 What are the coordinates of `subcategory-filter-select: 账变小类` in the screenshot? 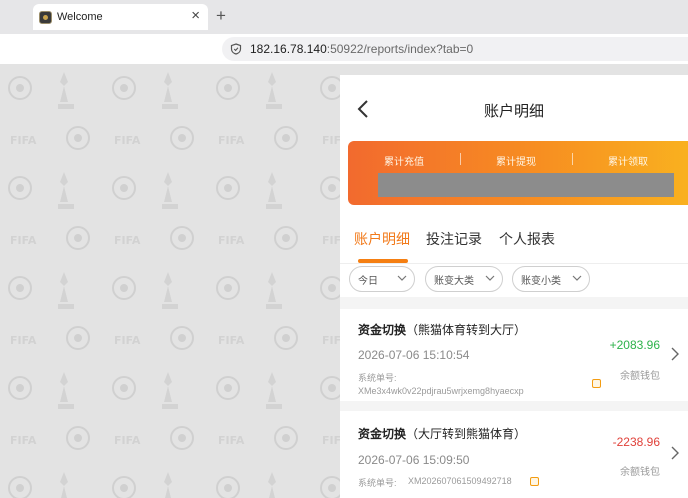 It's located at (551, 279).